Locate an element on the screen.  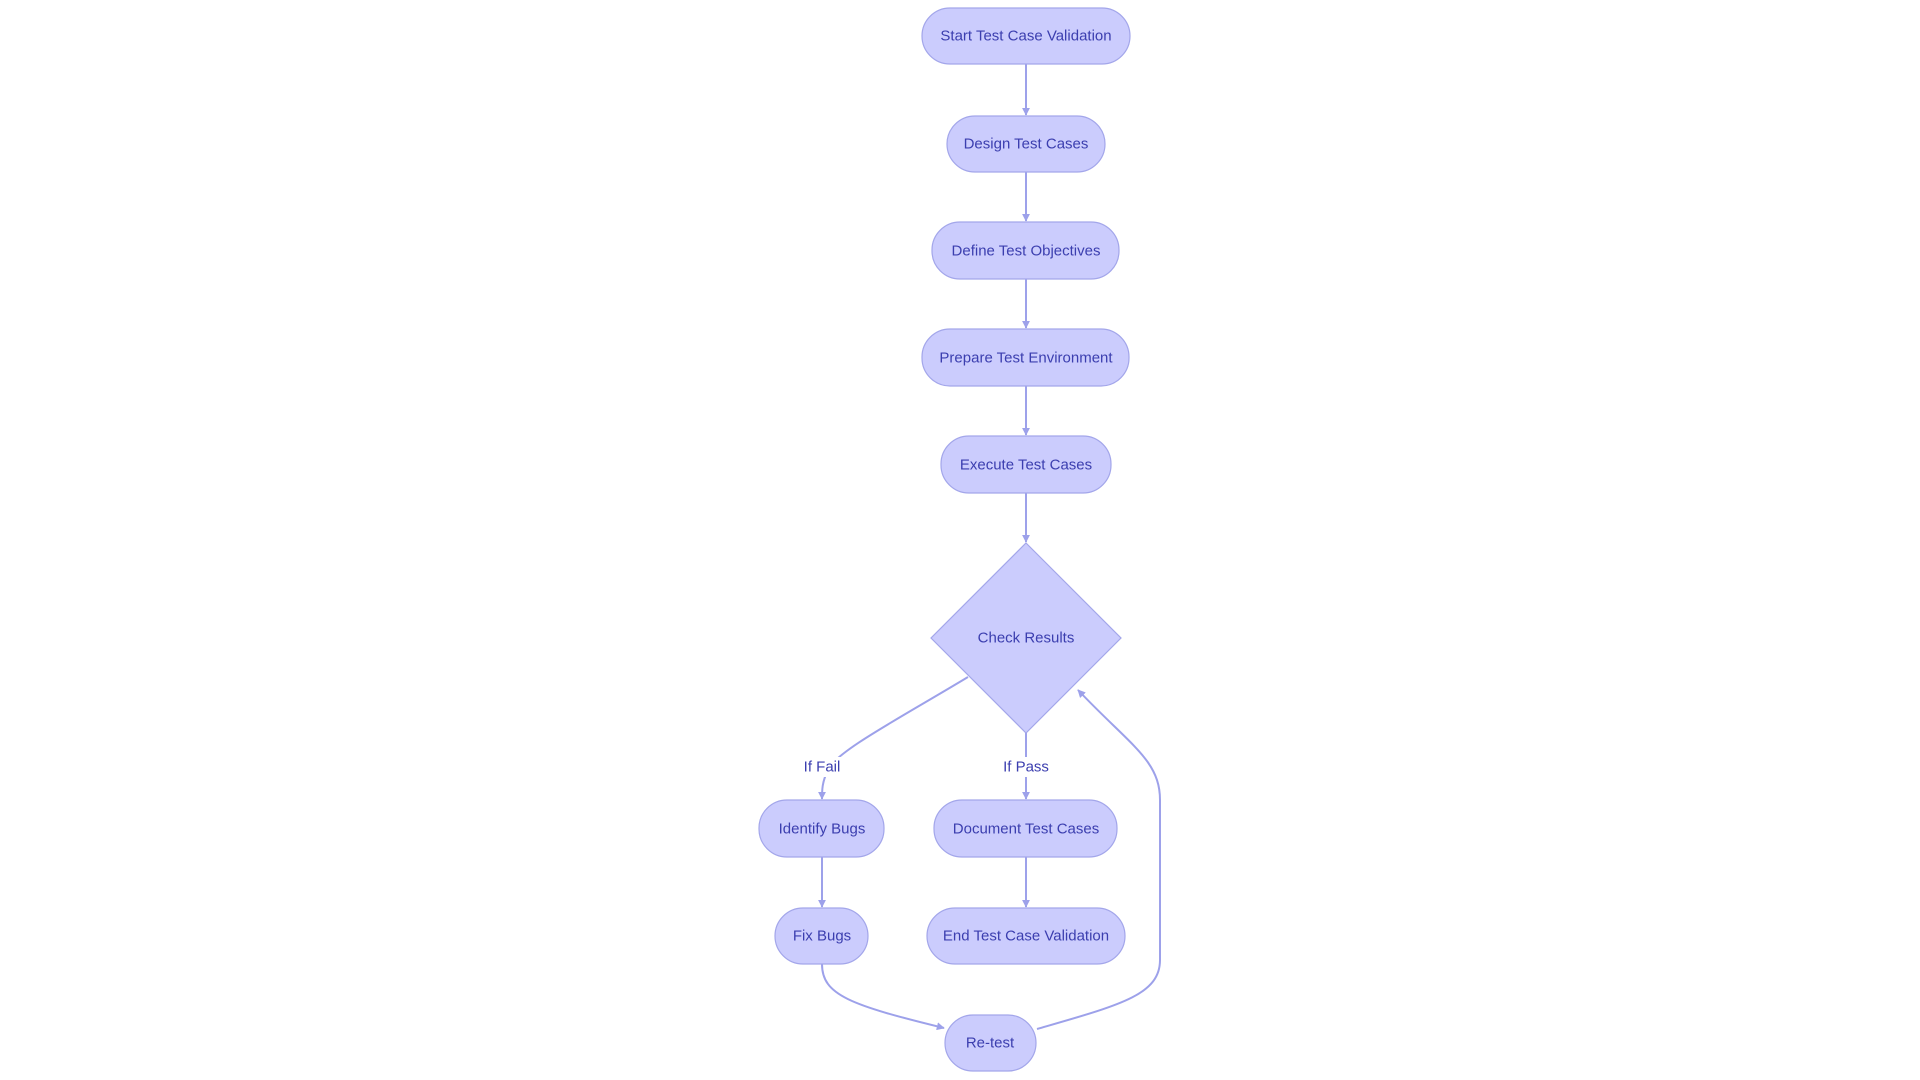
node-label: Define Test Objectives is located at coordinates (1026, 251).